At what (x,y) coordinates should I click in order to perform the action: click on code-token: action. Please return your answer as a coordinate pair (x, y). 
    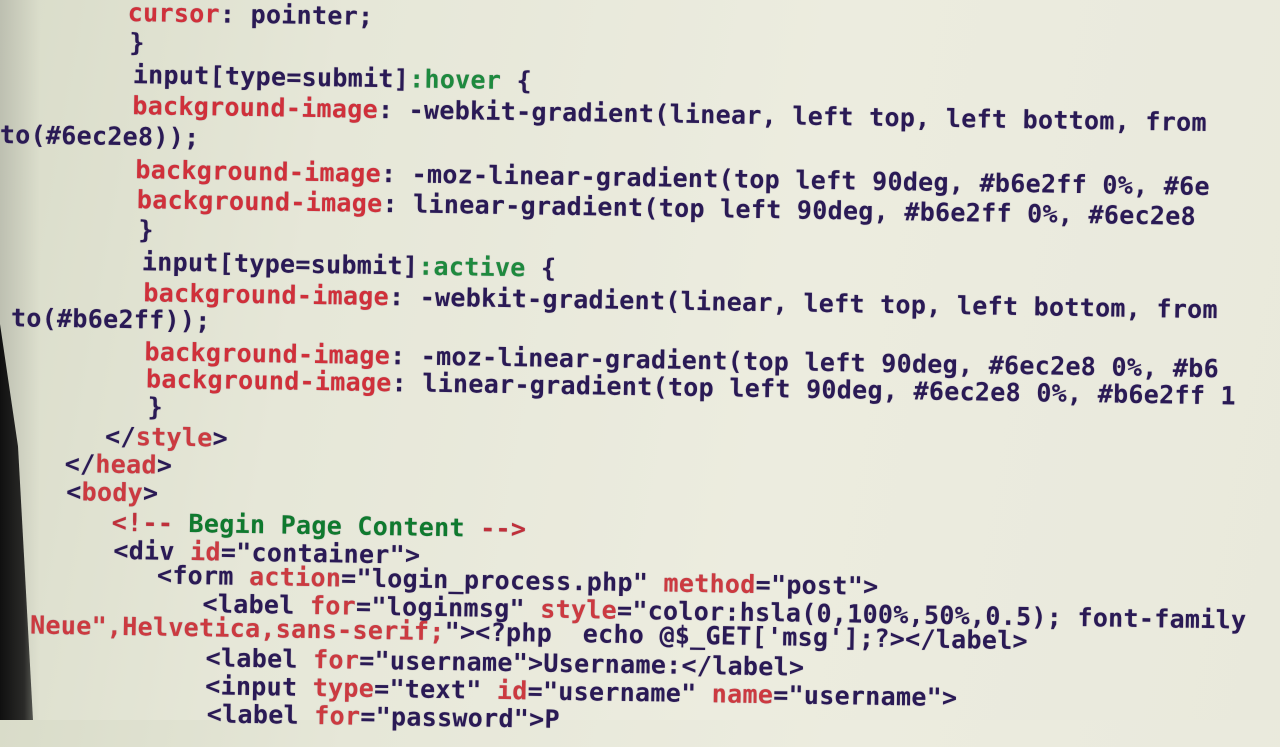
    Looking at the image, I should click on (295, 577).